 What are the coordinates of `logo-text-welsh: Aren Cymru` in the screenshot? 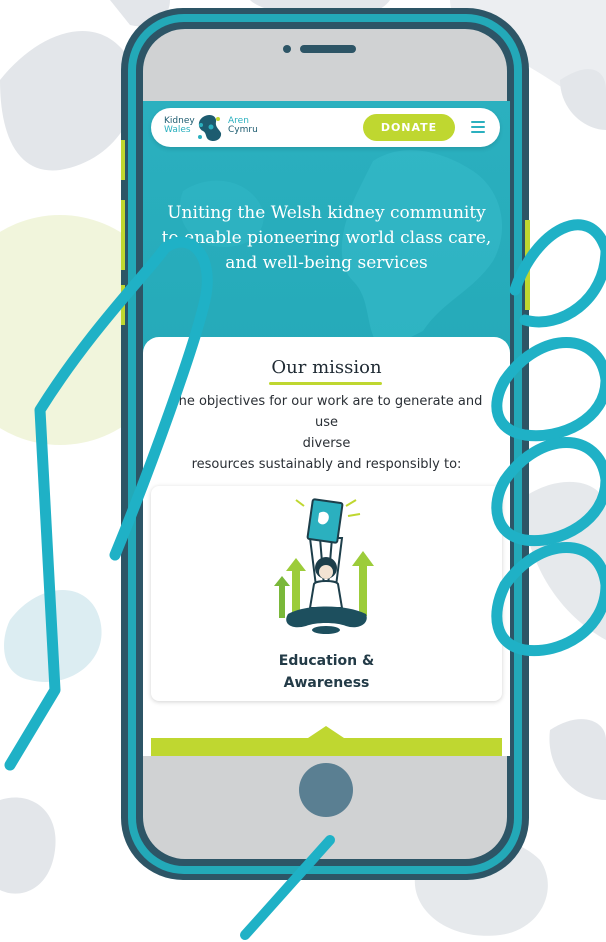 It's located at (243, 126).